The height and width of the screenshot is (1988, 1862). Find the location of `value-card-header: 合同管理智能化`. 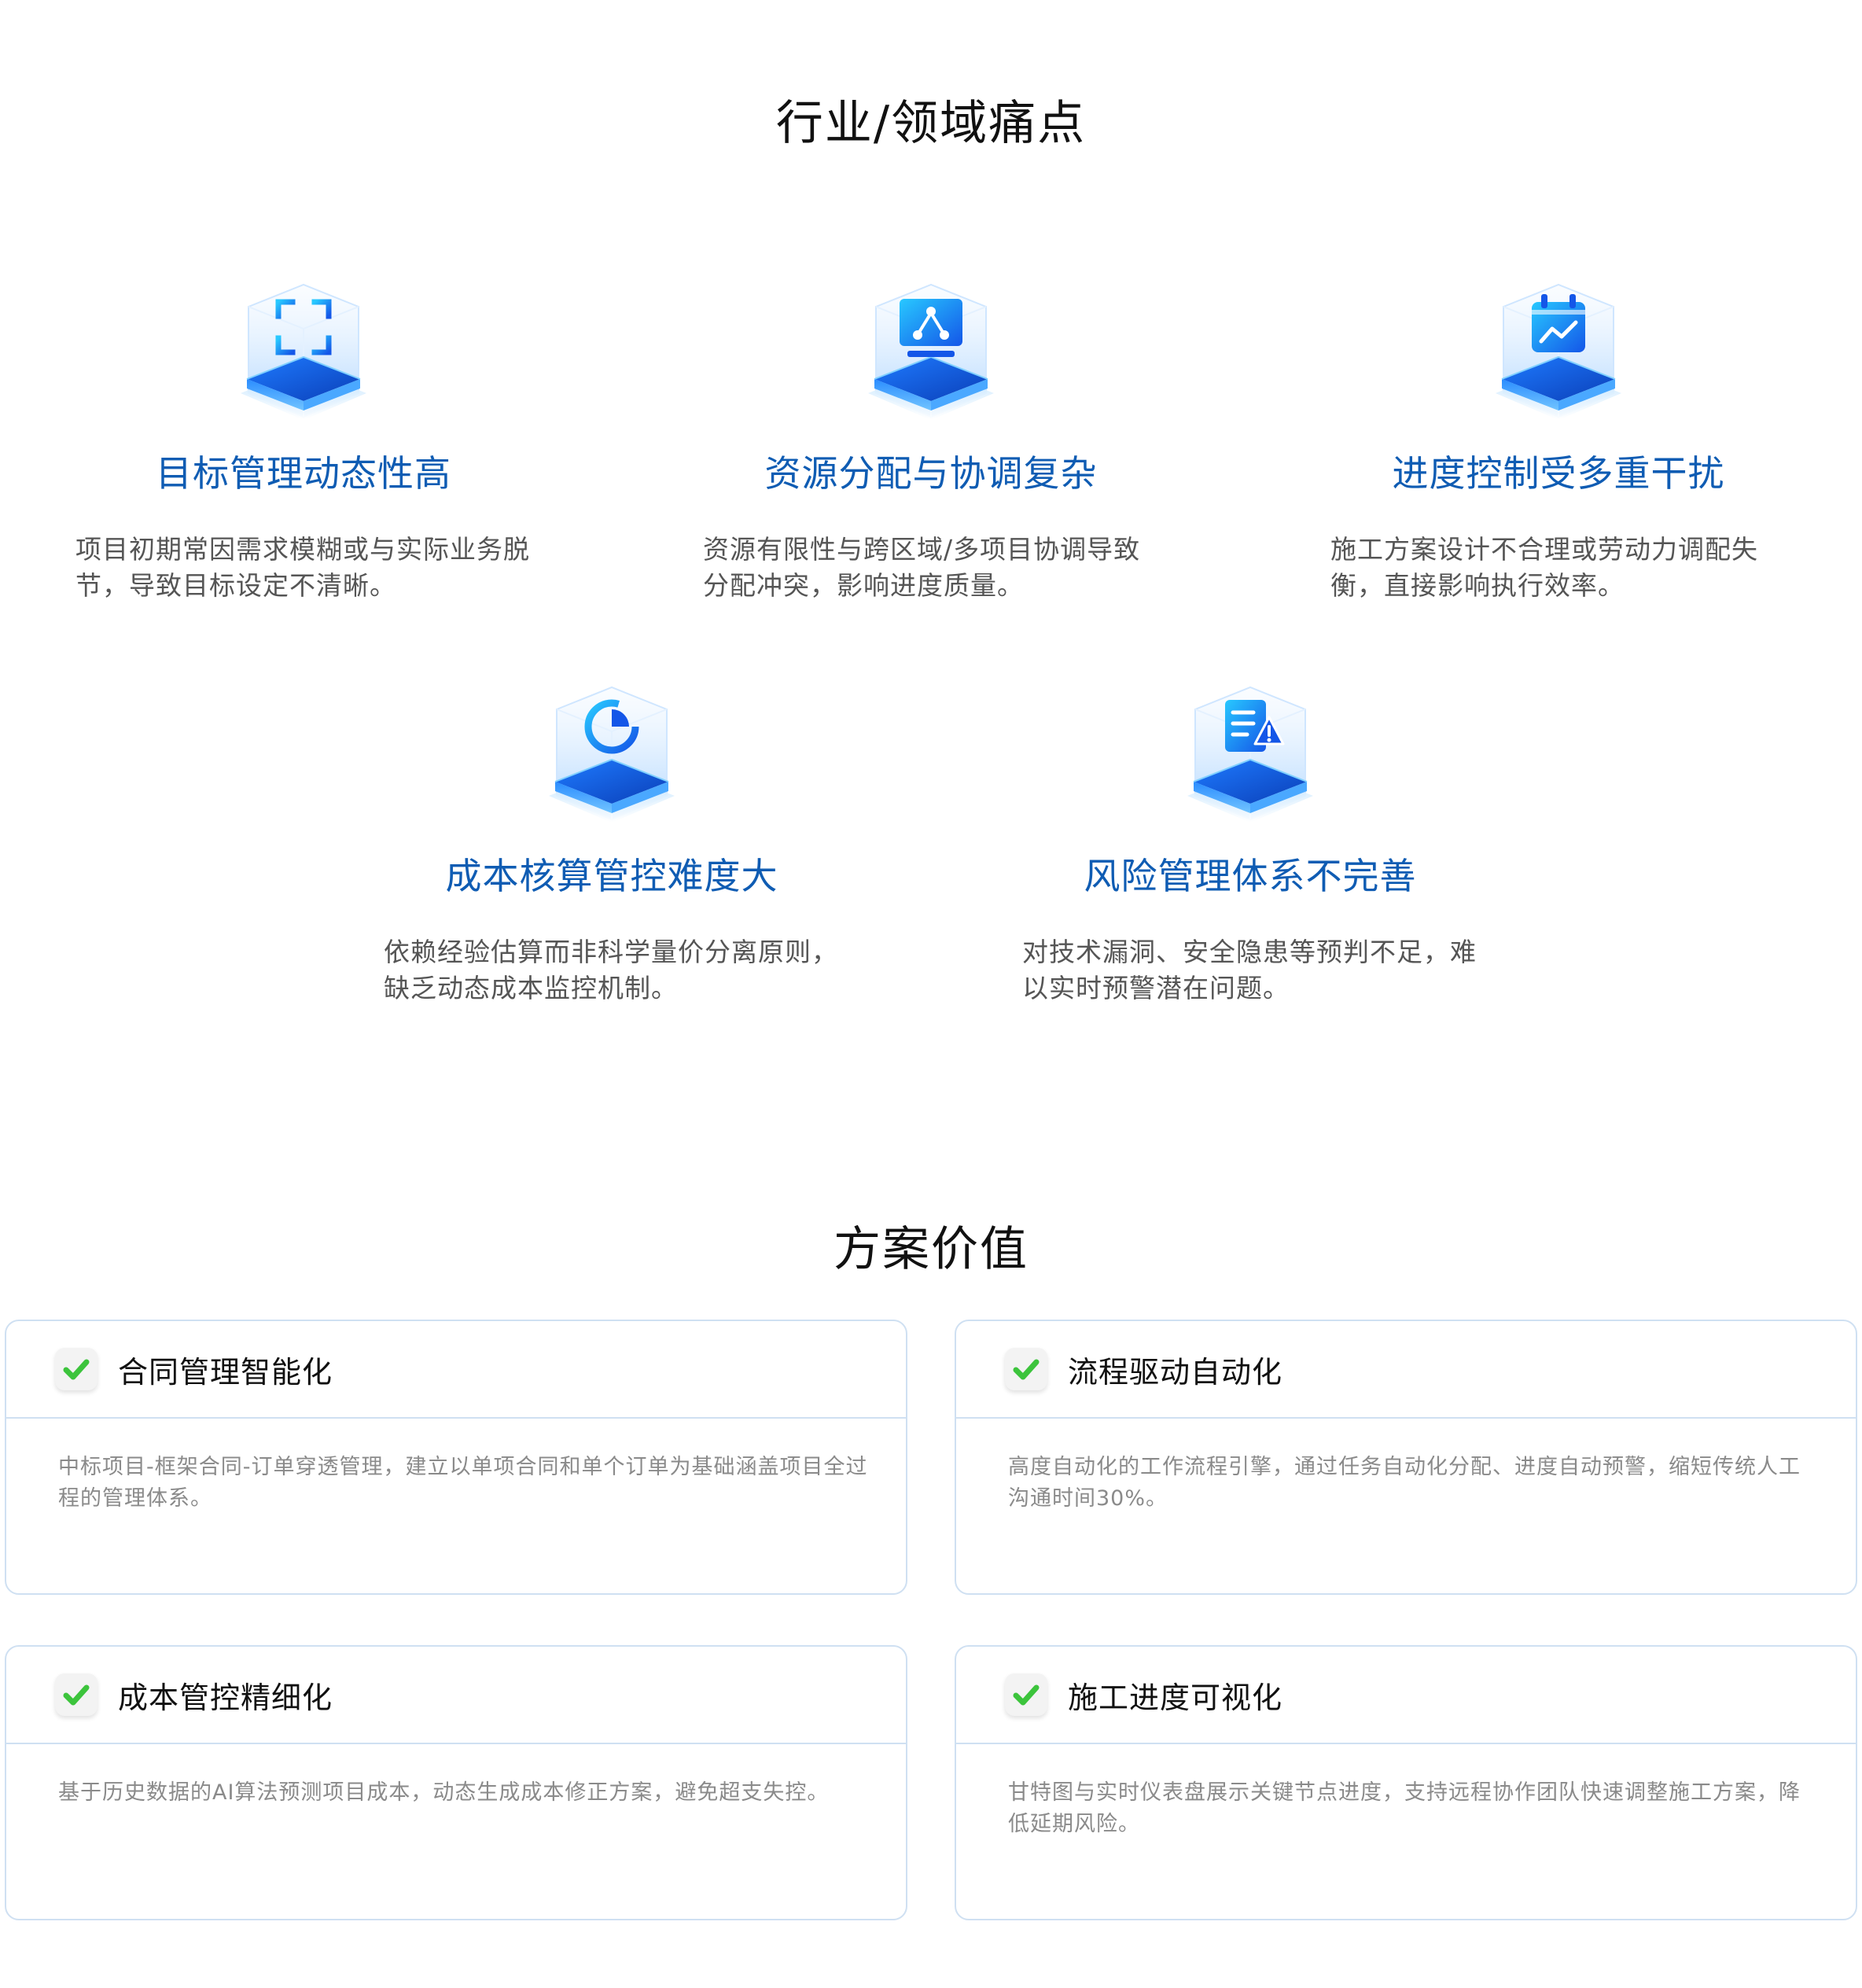

value-card-header: 合同管理智能化 is located at coordinates (456, 1370).